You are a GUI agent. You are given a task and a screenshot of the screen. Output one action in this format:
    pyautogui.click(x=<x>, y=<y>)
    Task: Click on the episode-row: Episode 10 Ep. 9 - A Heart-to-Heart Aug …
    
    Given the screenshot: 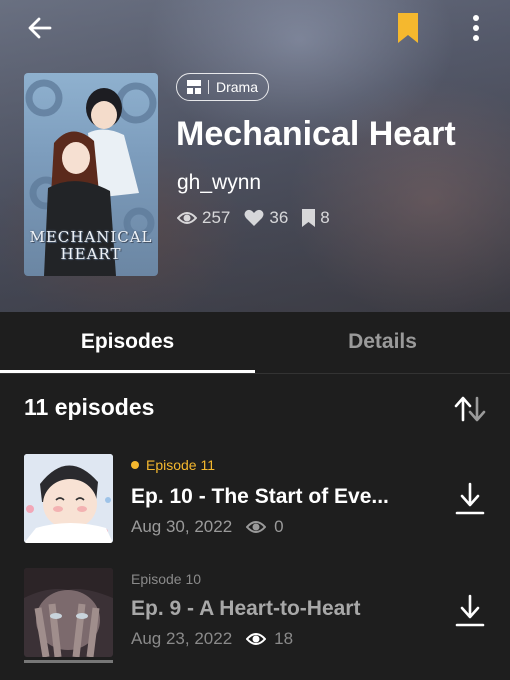 What is the action you would take?
    pyautogui.click(x=255, y=616)
    